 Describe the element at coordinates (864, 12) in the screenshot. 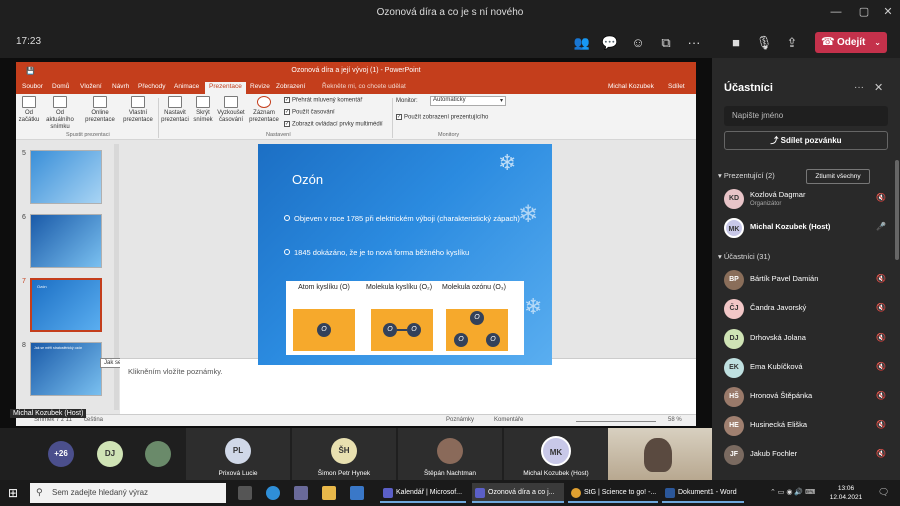

I see `maximize-button: ▢` at that location.